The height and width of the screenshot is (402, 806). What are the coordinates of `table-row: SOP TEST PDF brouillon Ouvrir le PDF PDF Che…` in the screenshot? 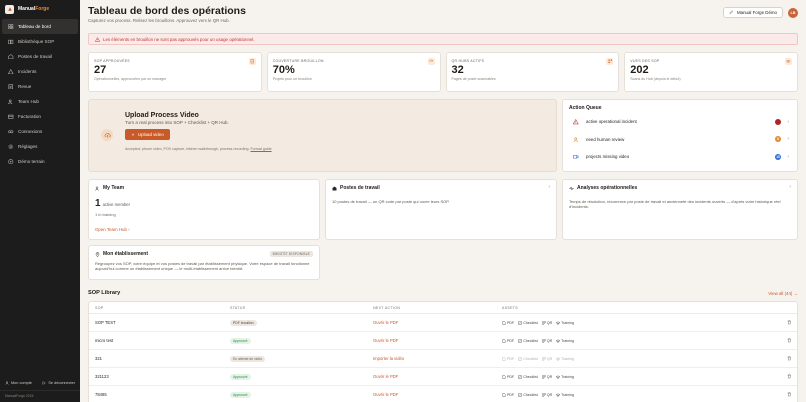 It's located at (443, 323).